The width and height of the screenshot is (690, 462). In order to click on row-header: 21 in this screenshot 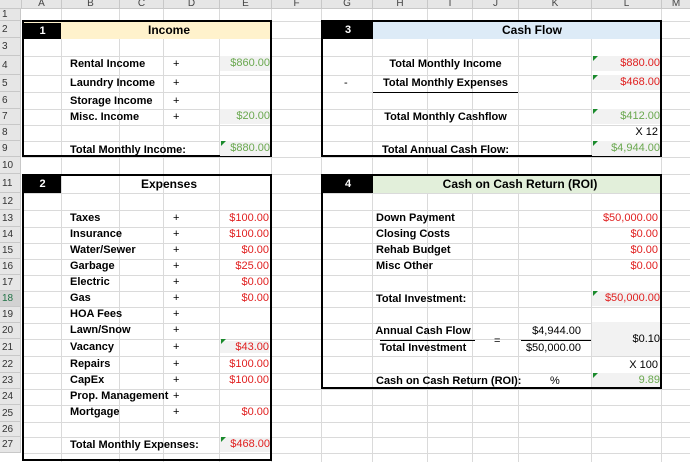, I will do `click(10, 347)`.